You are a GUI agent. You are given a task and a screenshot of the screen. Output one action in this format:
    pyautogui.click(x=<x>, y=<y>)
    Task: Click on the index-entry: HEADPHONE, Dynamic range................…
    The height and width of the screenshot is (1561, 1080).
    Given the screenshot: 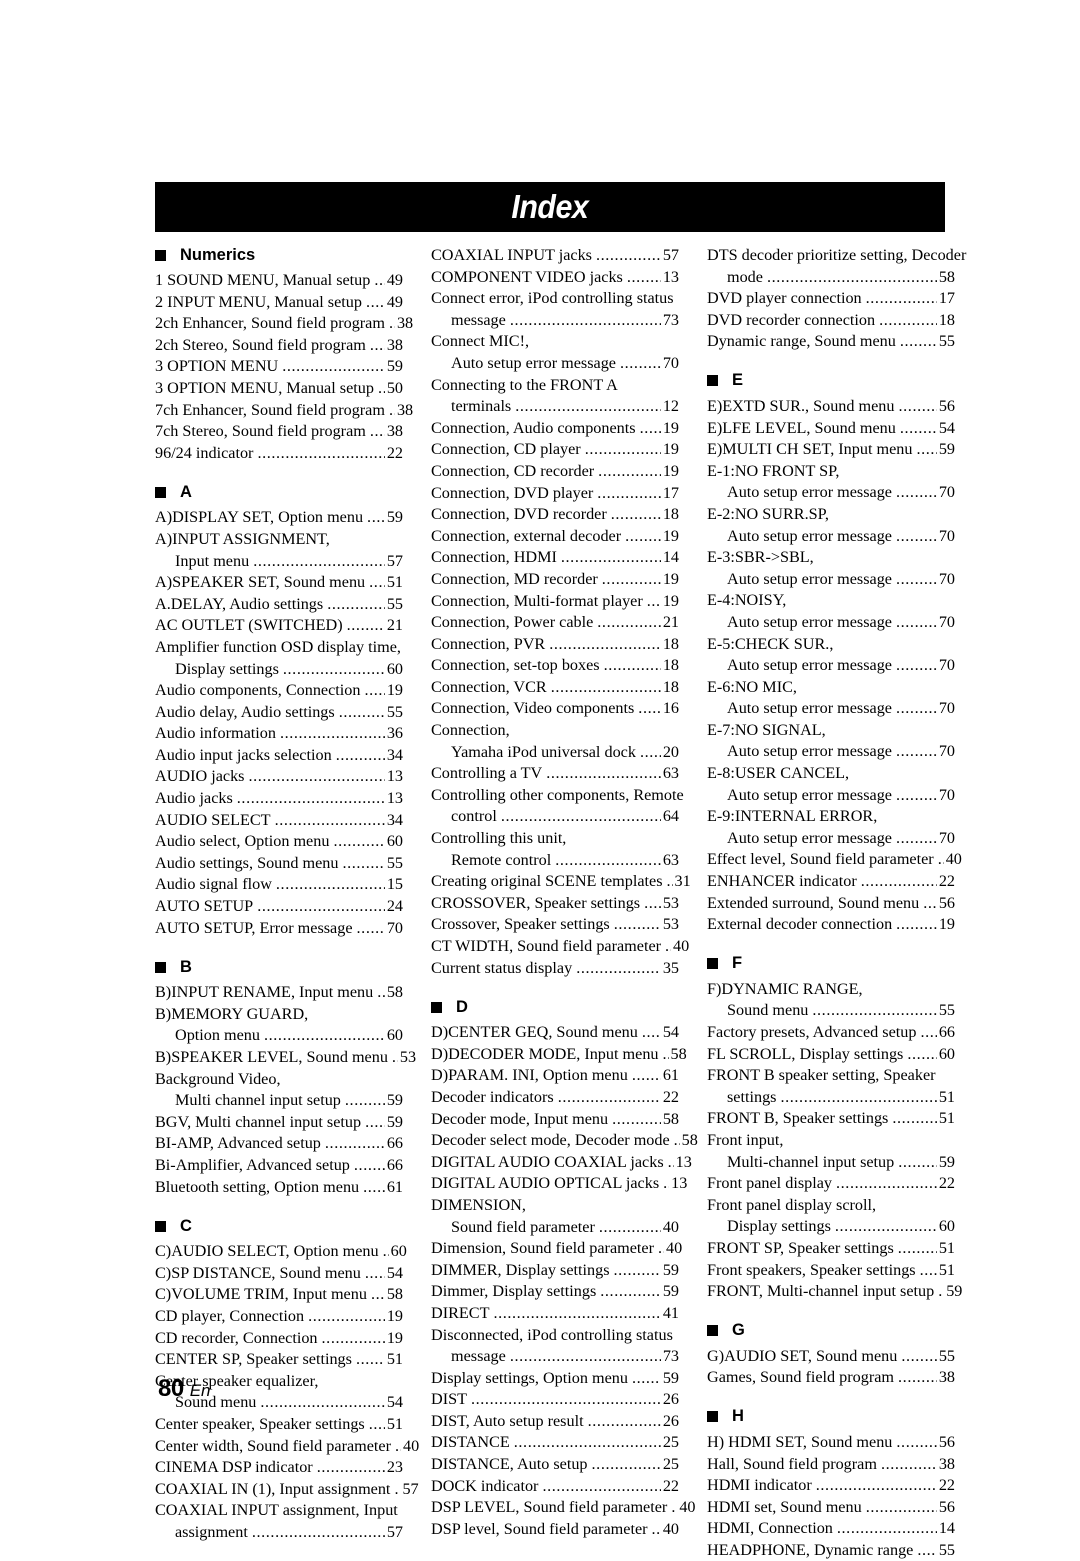 What is the action you would take?
    pyautogui.click(x=831, y=1550)
    